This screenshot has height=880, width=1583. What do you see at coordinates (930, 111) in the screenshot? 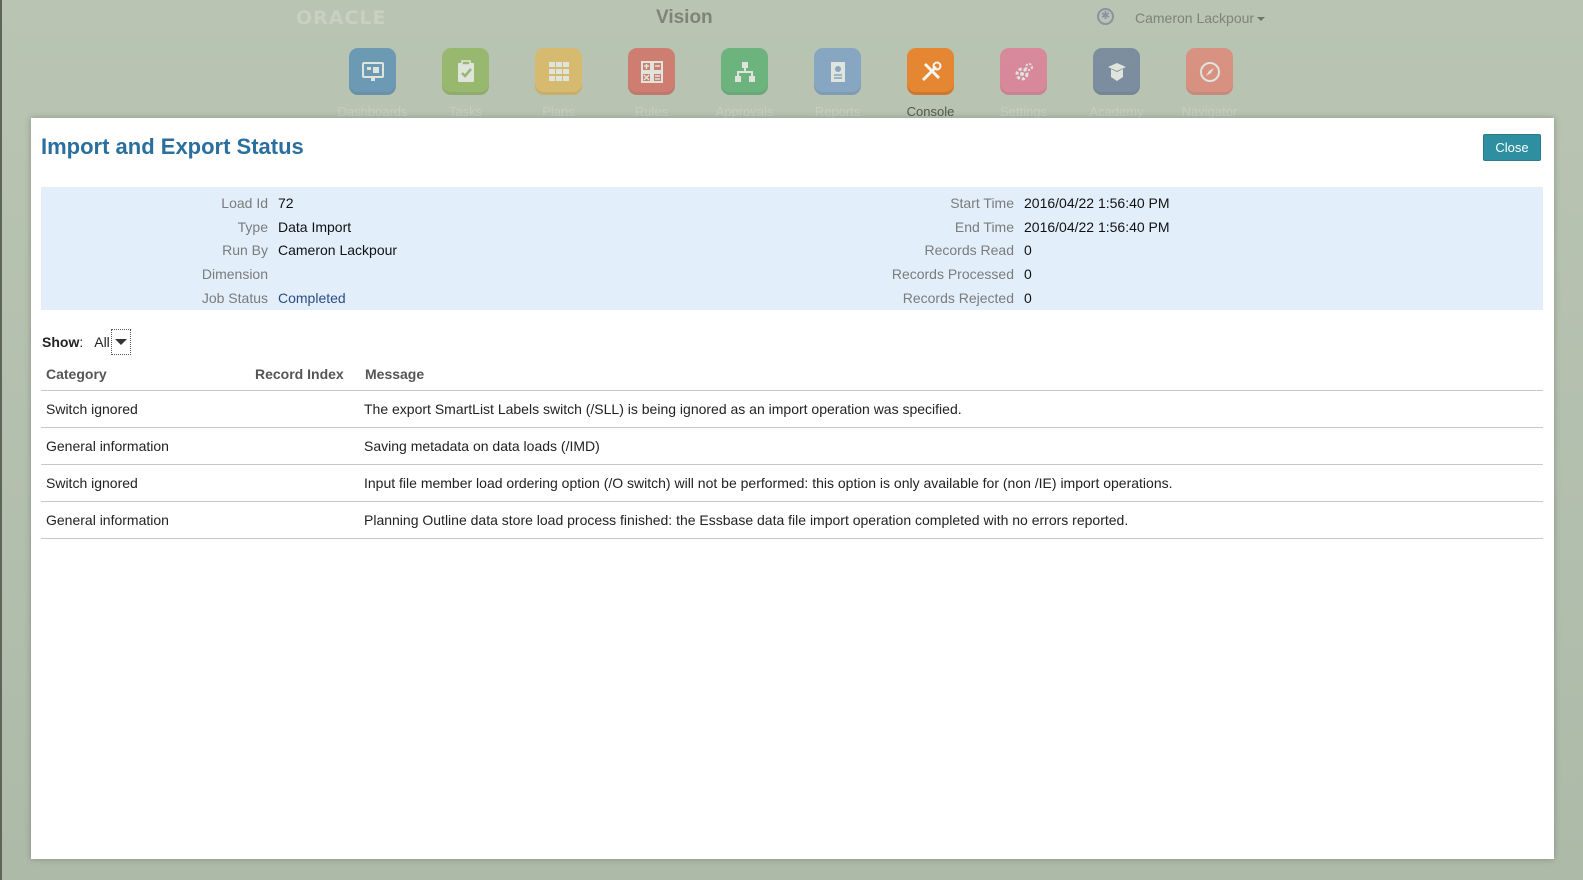
I see `nav-label: Console` at bounding box center [930, 111].